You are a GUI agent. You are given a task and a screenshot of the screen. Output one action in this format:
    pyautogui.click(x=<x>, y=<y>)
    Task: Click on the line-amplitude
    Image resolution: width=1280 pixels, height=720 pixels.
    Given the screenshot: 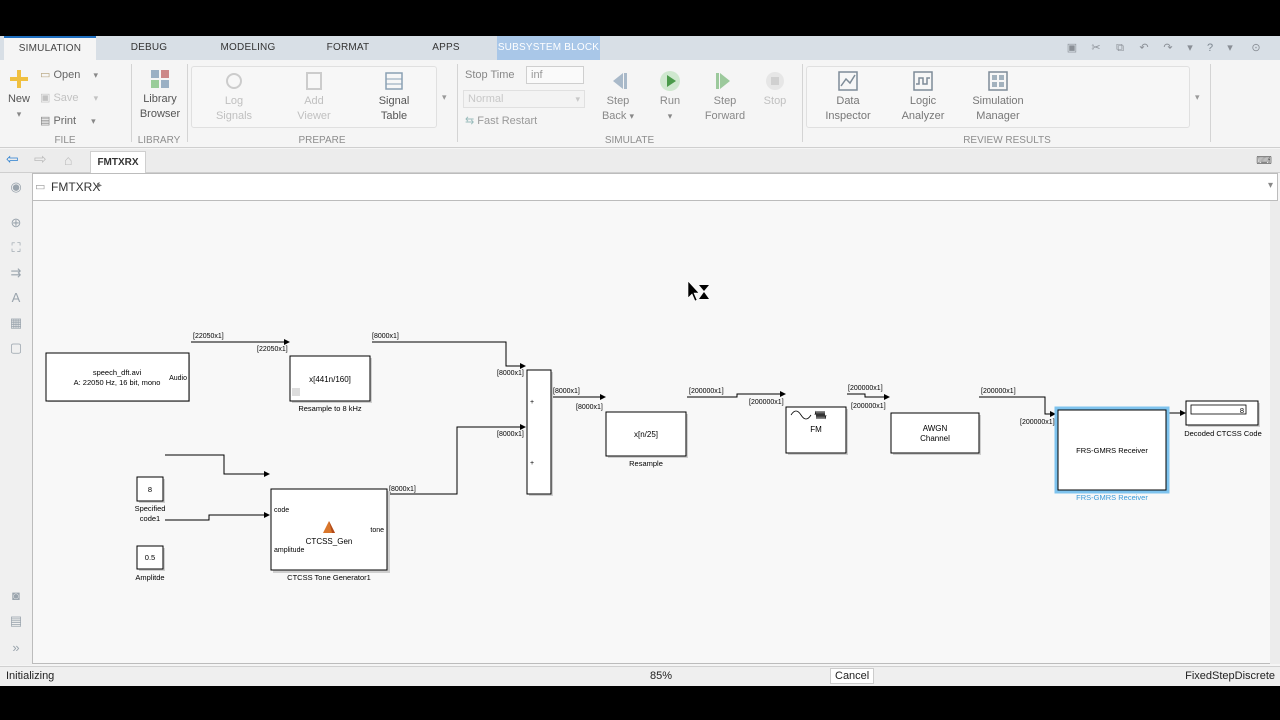 What is the action you would take?
    pyautogui.click(x=217, y=516)
    